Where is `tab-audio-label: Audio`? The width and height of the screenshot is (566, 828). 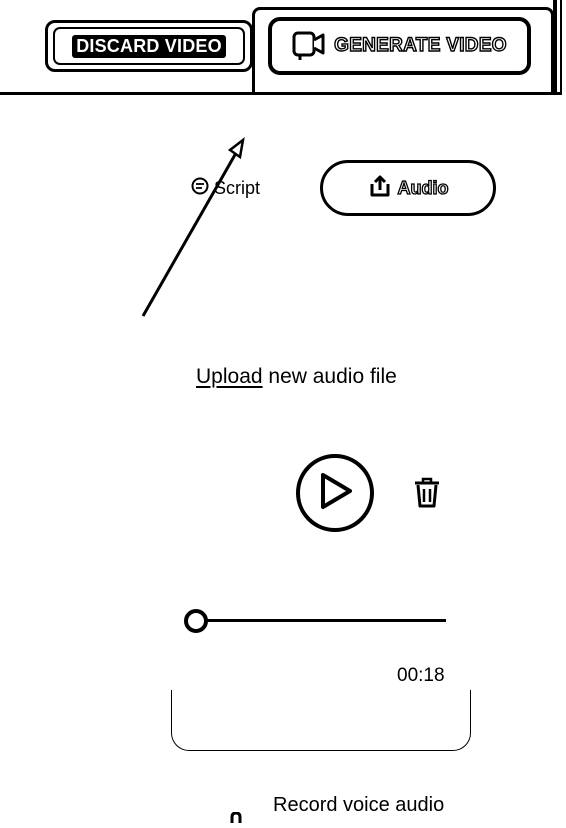 tab-audio-label: Audio is located at coordinates (423, 187).